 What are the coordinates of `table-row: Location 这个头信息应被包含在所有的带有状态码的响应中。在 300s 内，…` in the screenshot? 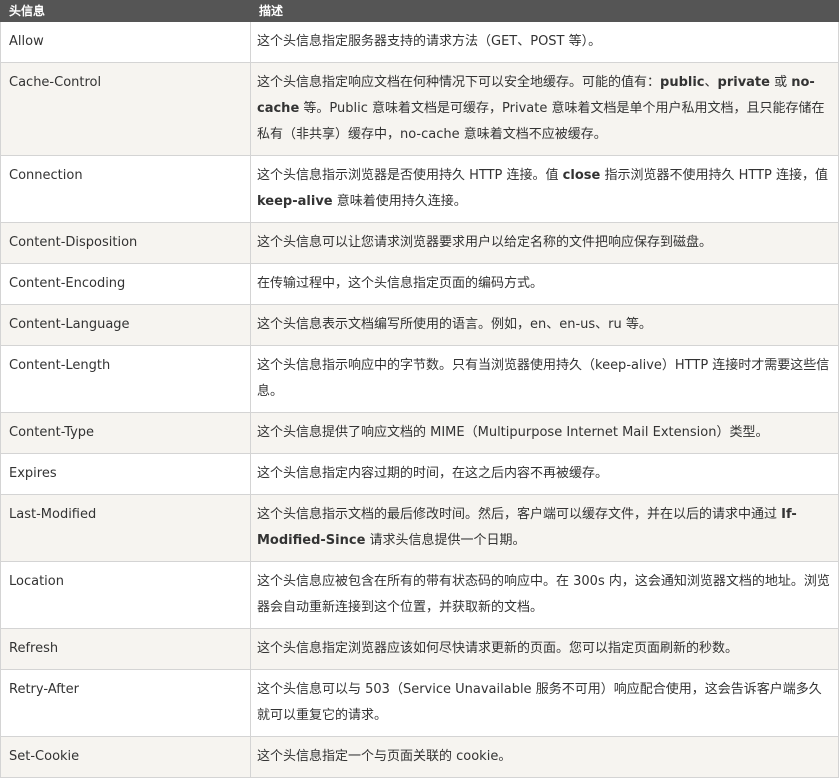 It's located at (419, 595).